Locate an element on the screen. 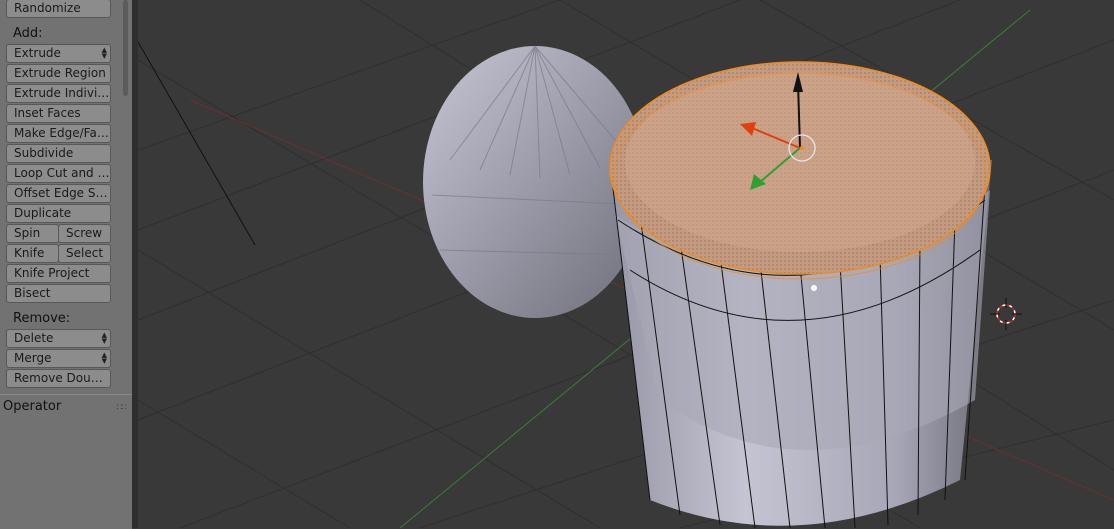 Image resolution: width=1114 pixels, height=529 pixels. duplicate-button: Duplicate is located at coordinates (58, 213).